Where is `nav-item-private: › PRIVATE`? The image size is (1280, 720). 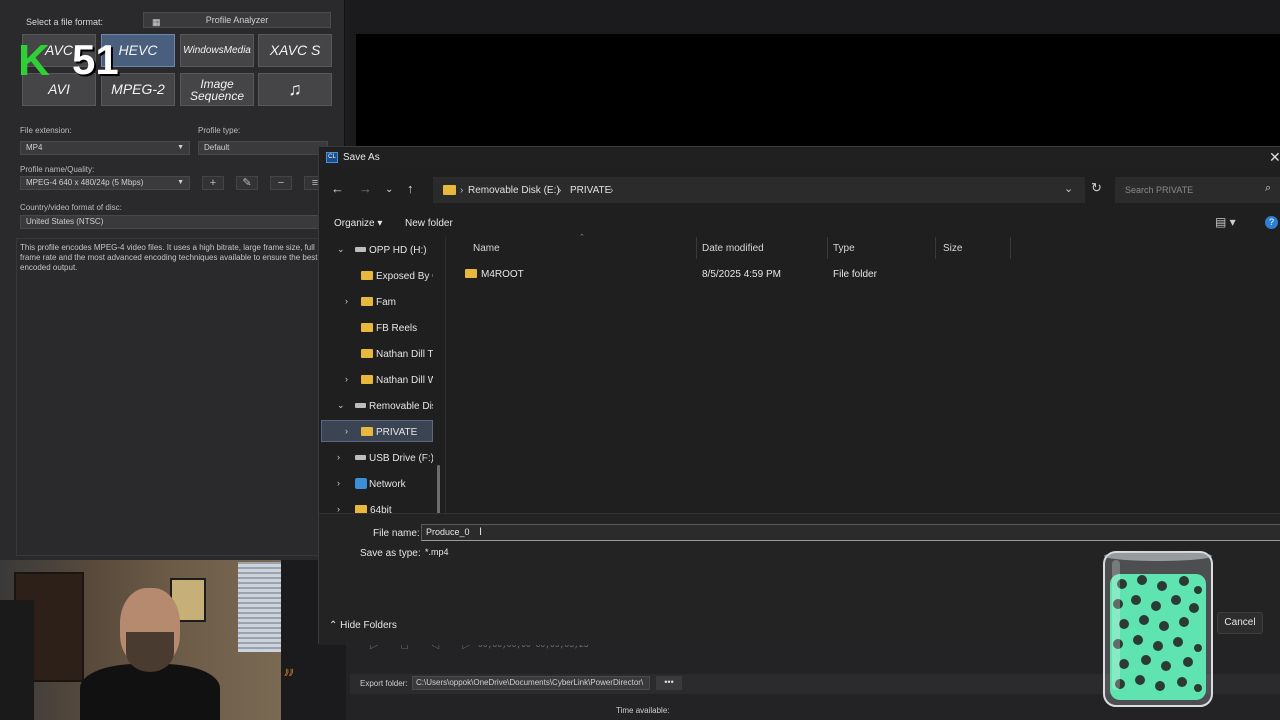 nav-item-private: › PRIVATE is located at coordinates (377, 431).